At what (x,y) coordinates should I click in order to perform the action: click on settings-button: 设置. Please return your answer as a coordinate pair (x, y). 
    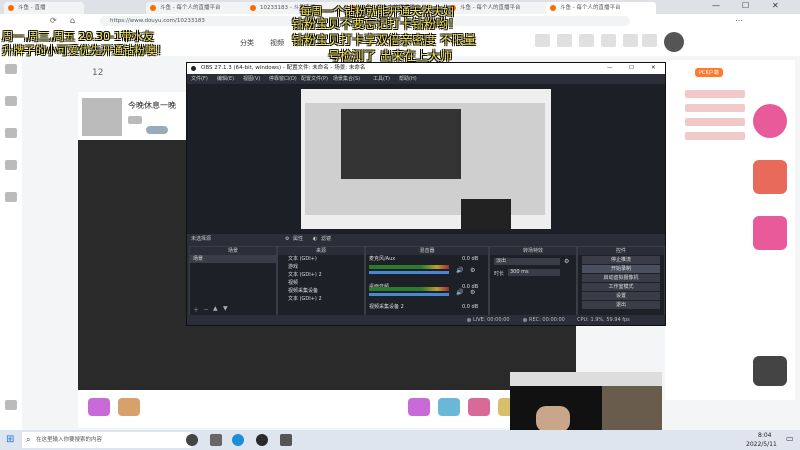
    Looking at the image, I should click on (621, 296).